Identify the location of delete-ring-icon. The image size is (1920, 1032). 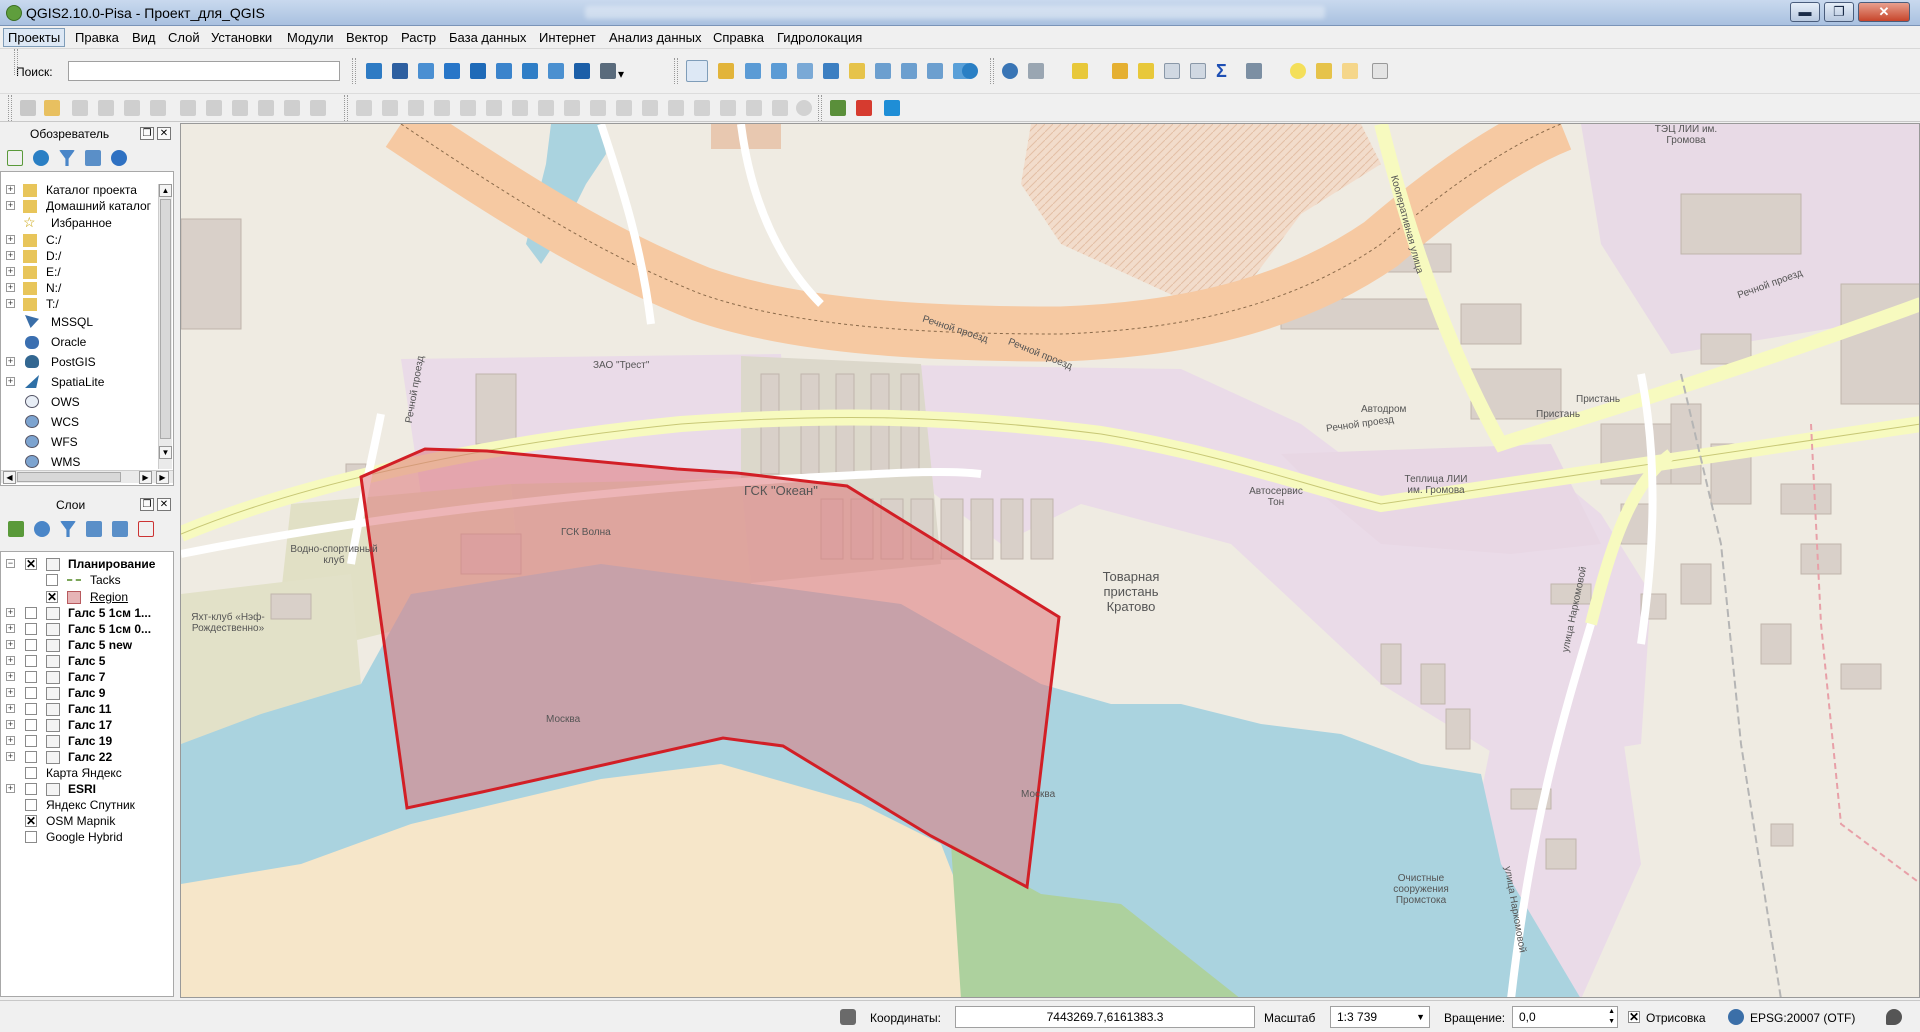
(572, 108).